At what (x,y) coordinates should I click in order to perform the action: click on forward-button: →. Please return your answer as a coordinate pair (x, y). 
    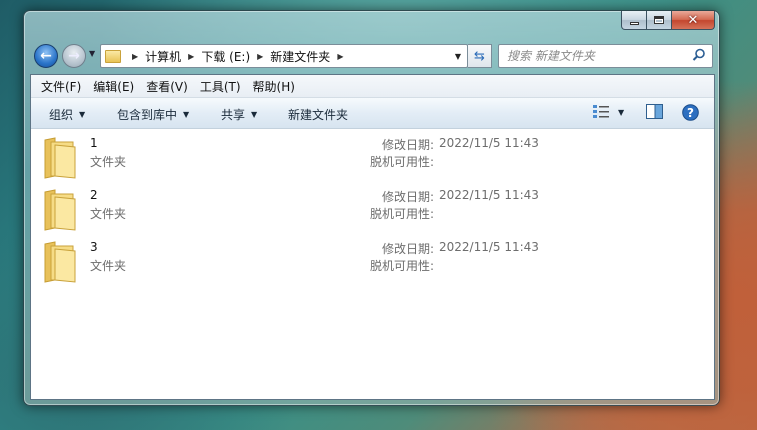
    Looking at the image, I should click on (74, 56).